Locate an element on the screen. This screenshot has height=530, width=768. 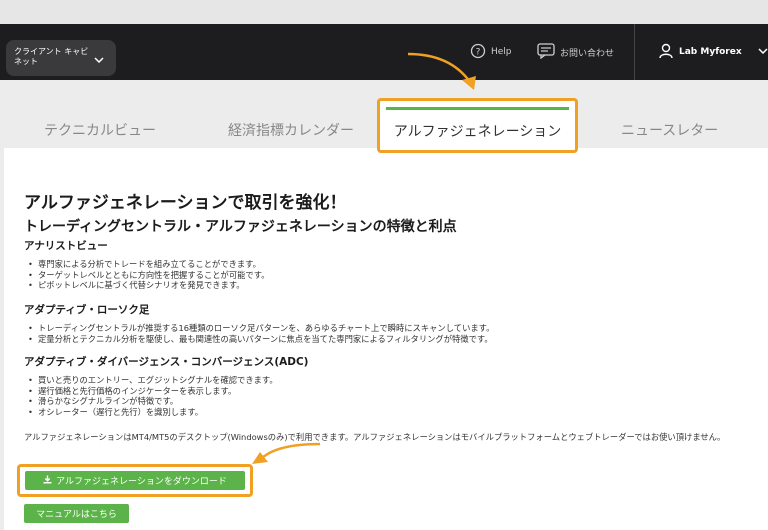
download-button-label: アルファジェネレーションをダウンロード is located at coordinates (141, 482).